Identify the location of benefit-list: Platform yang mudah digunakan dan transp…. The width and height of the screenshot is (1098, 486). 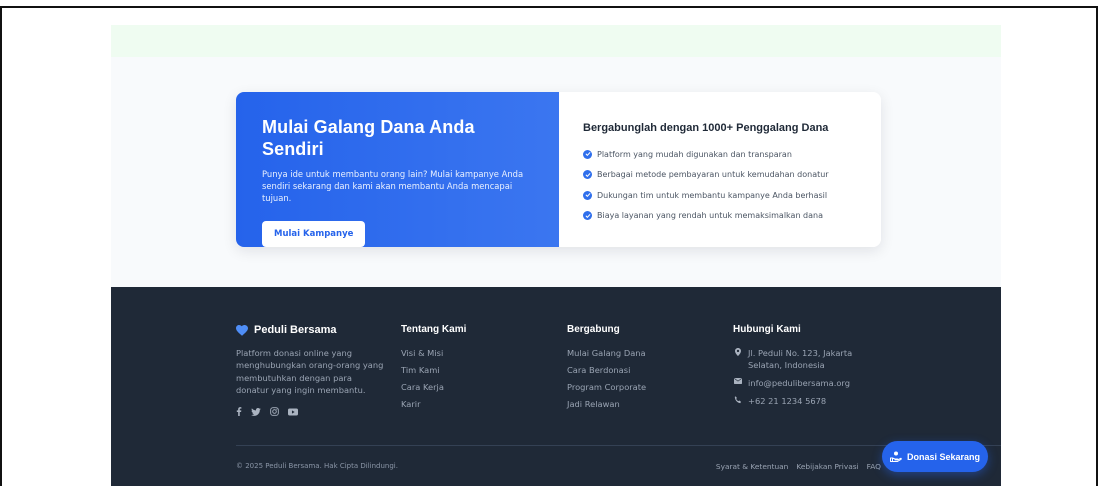
(720, 185).